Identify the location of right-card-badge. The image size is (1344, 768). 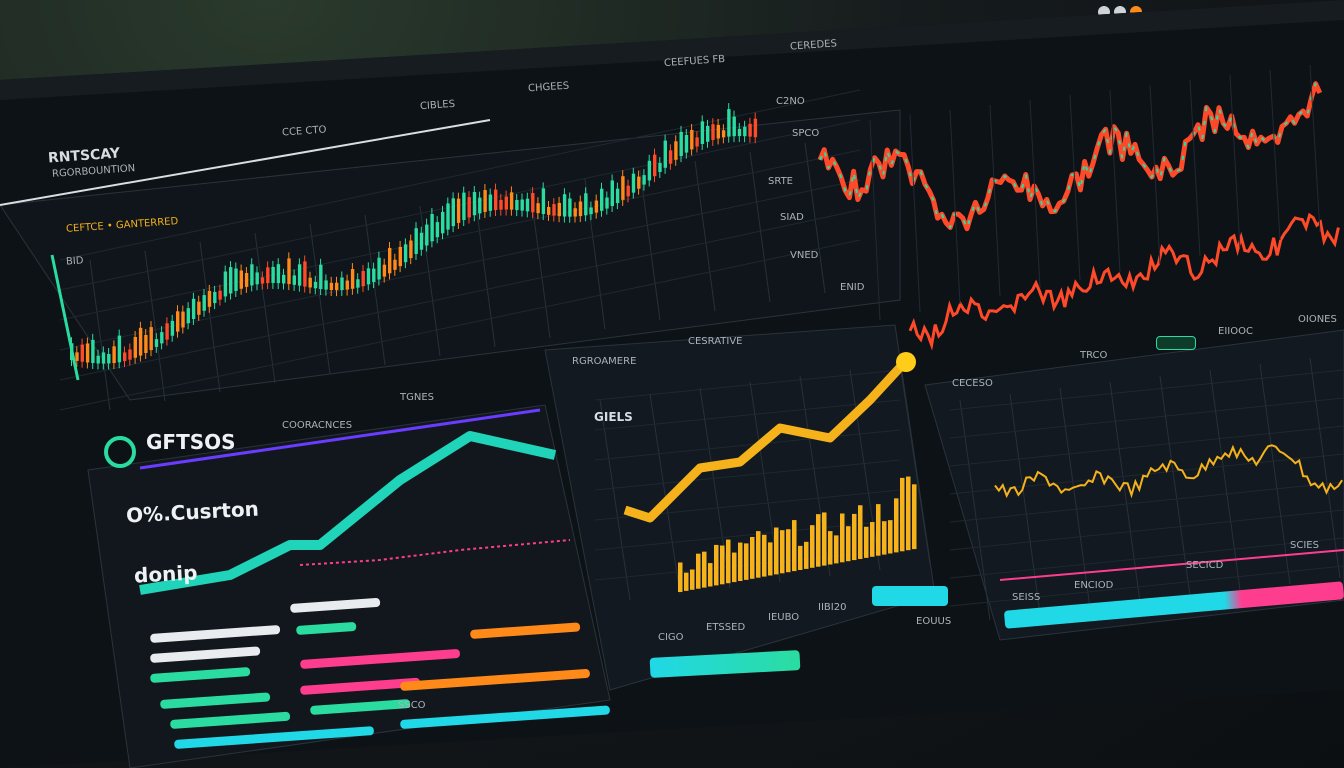
(1176, 343).